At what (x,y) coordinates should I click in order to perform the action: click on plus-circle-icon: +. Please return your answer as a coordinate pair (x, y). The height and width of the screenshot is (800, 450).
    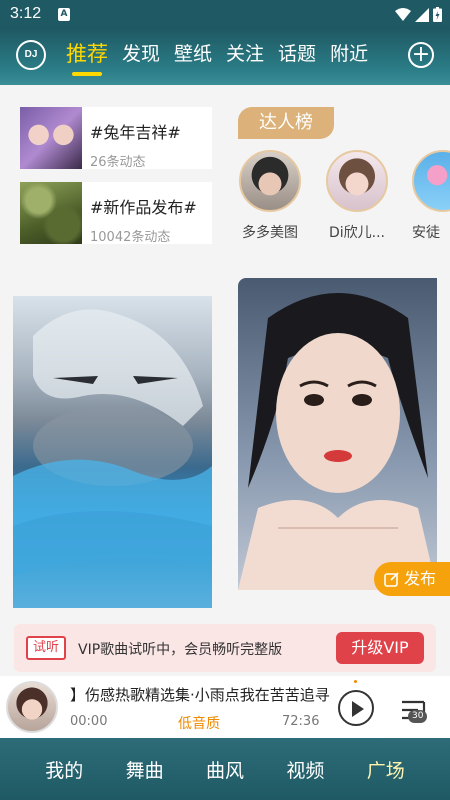
    Looking at the image, I should click on (421, 55).